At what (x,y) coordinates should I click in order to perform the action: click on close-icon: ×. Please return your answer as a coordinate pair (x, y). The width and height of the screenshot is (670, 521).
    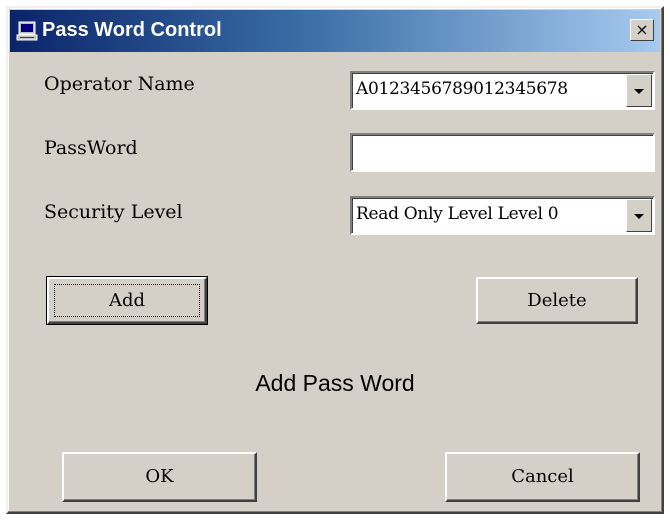
    Looking at the image, I should click on (642, 29).